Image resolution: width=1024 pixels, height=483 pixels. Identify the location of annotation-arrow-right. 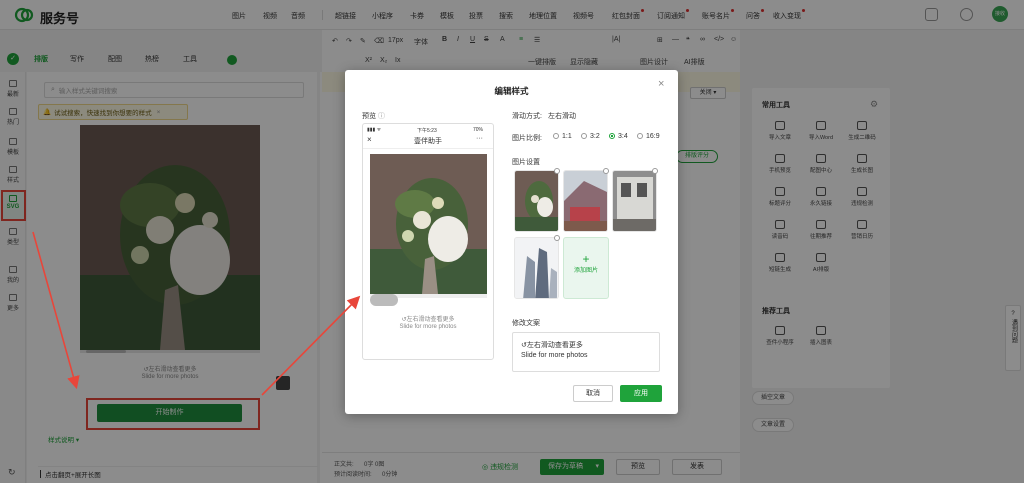
(311, 345).